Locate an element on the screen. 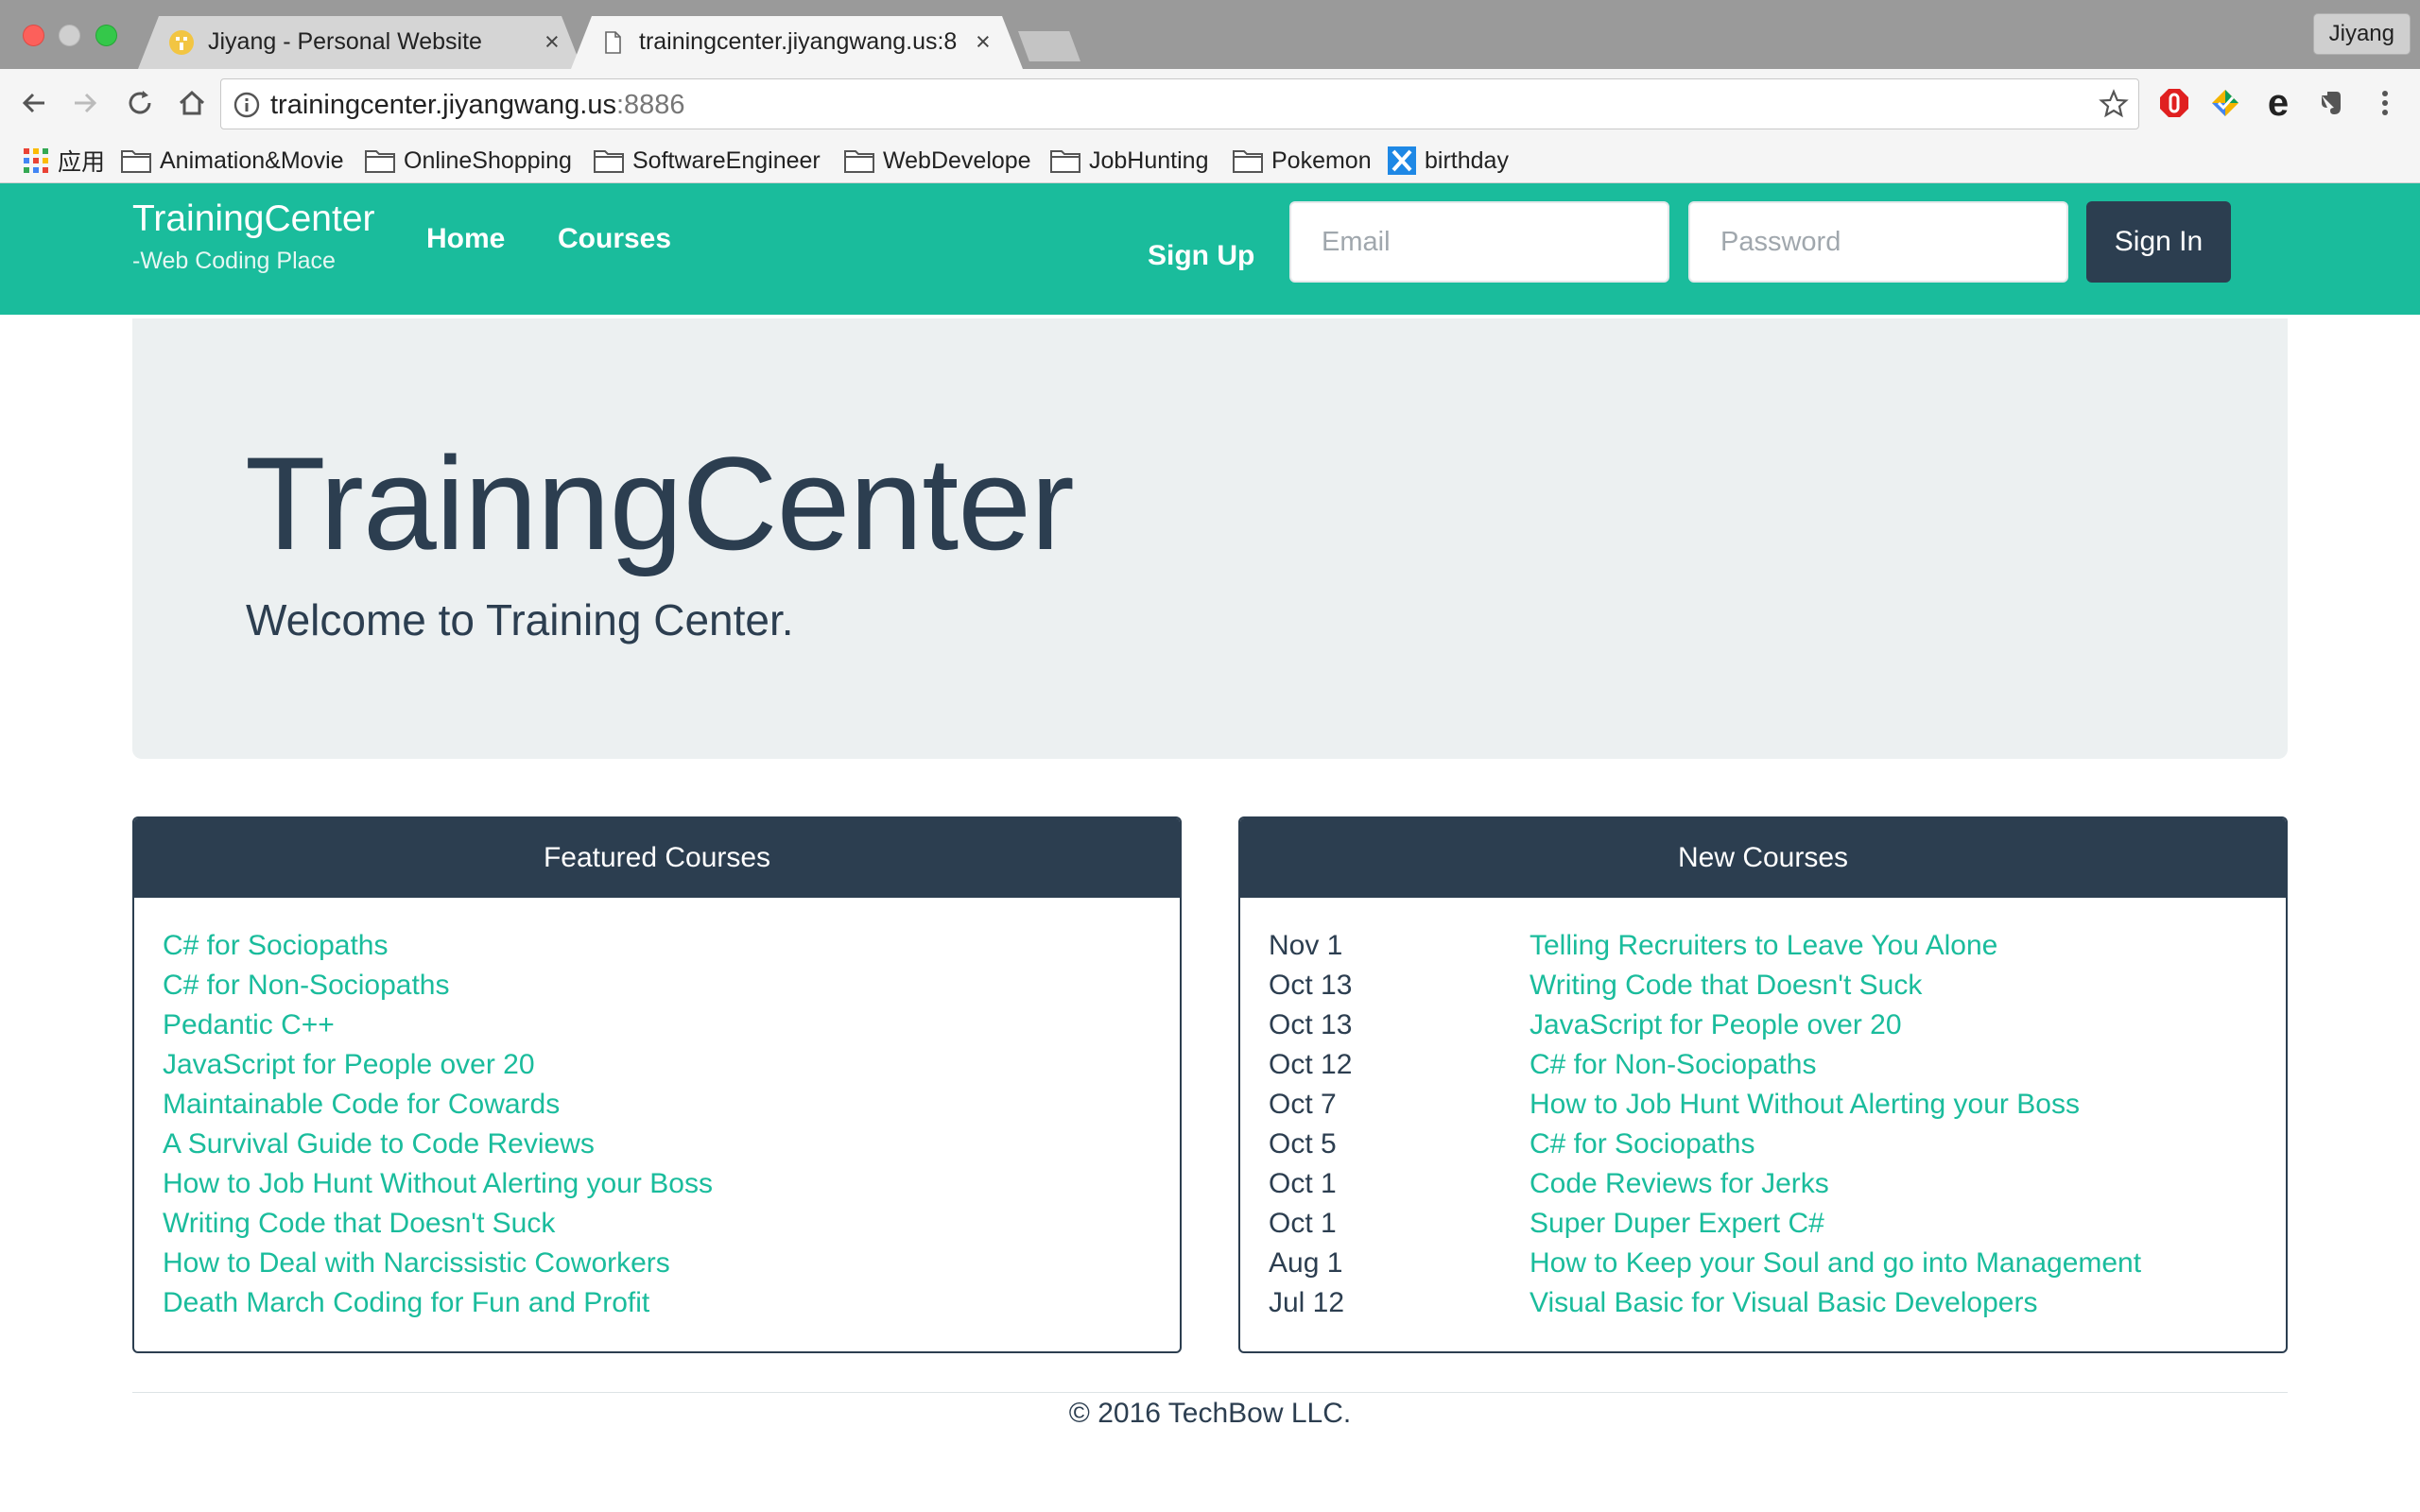 This screenshot has height=1512, width=2420. bookmark-label: Pokemon is located at coordinates (1321, 160).